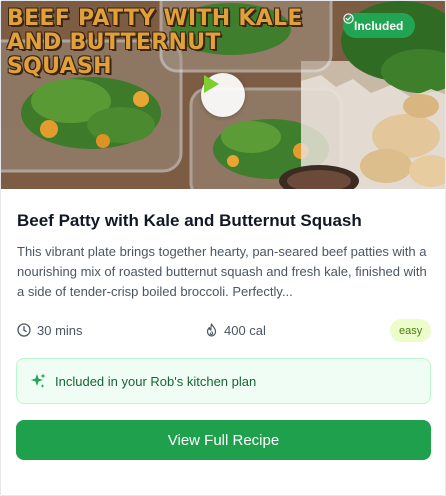  I want to click on sparkles-icon, so click(38, 380).